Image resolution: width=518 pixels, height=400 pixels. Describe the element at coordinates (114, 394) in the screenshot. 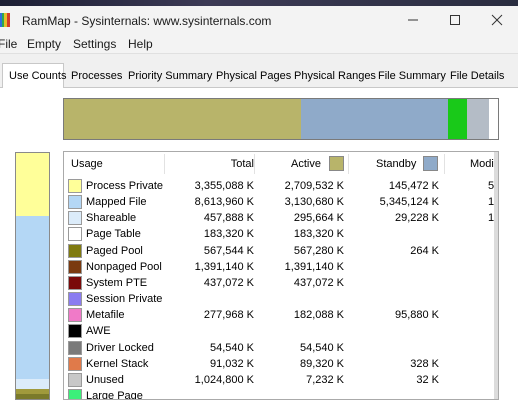

I see `usage-label: Large Page` at that location.